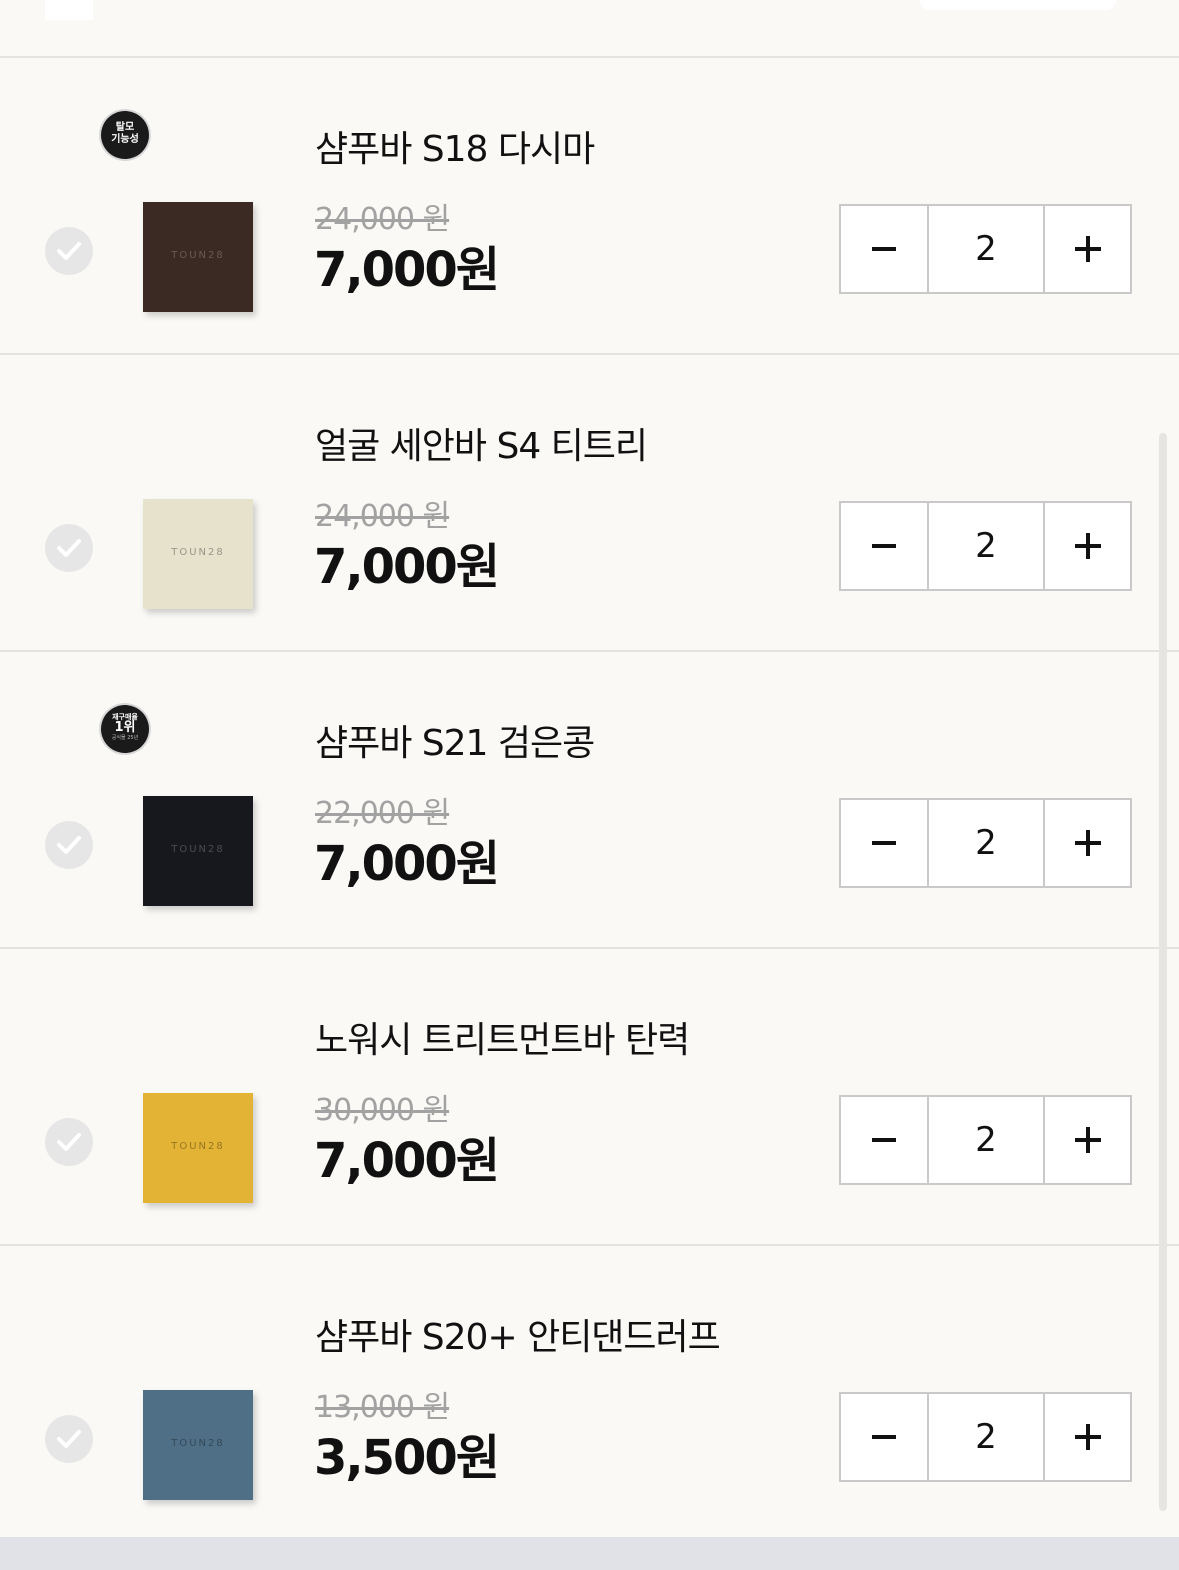  Describe the element at coordinates (589, 29) in the screenshot. I see `previous-section-edge` at that location.